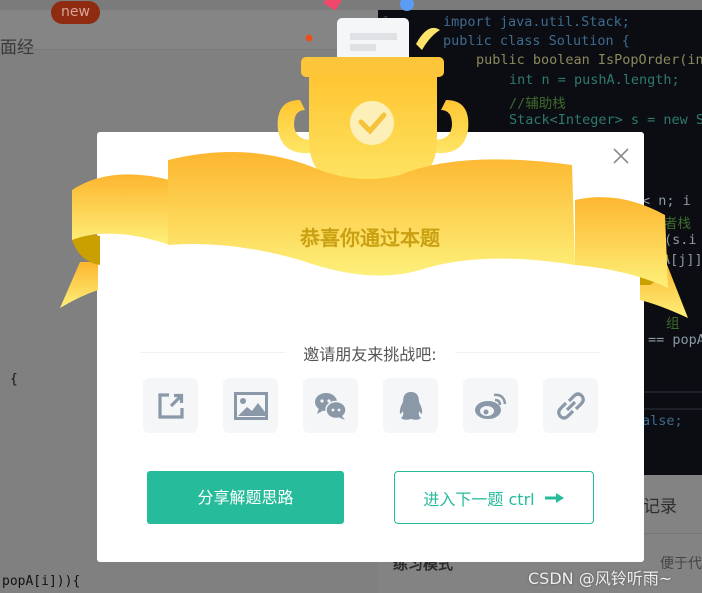 The height and width of the screenshot is (593, 702). I want to click on share-image-button, so click(250, 405).